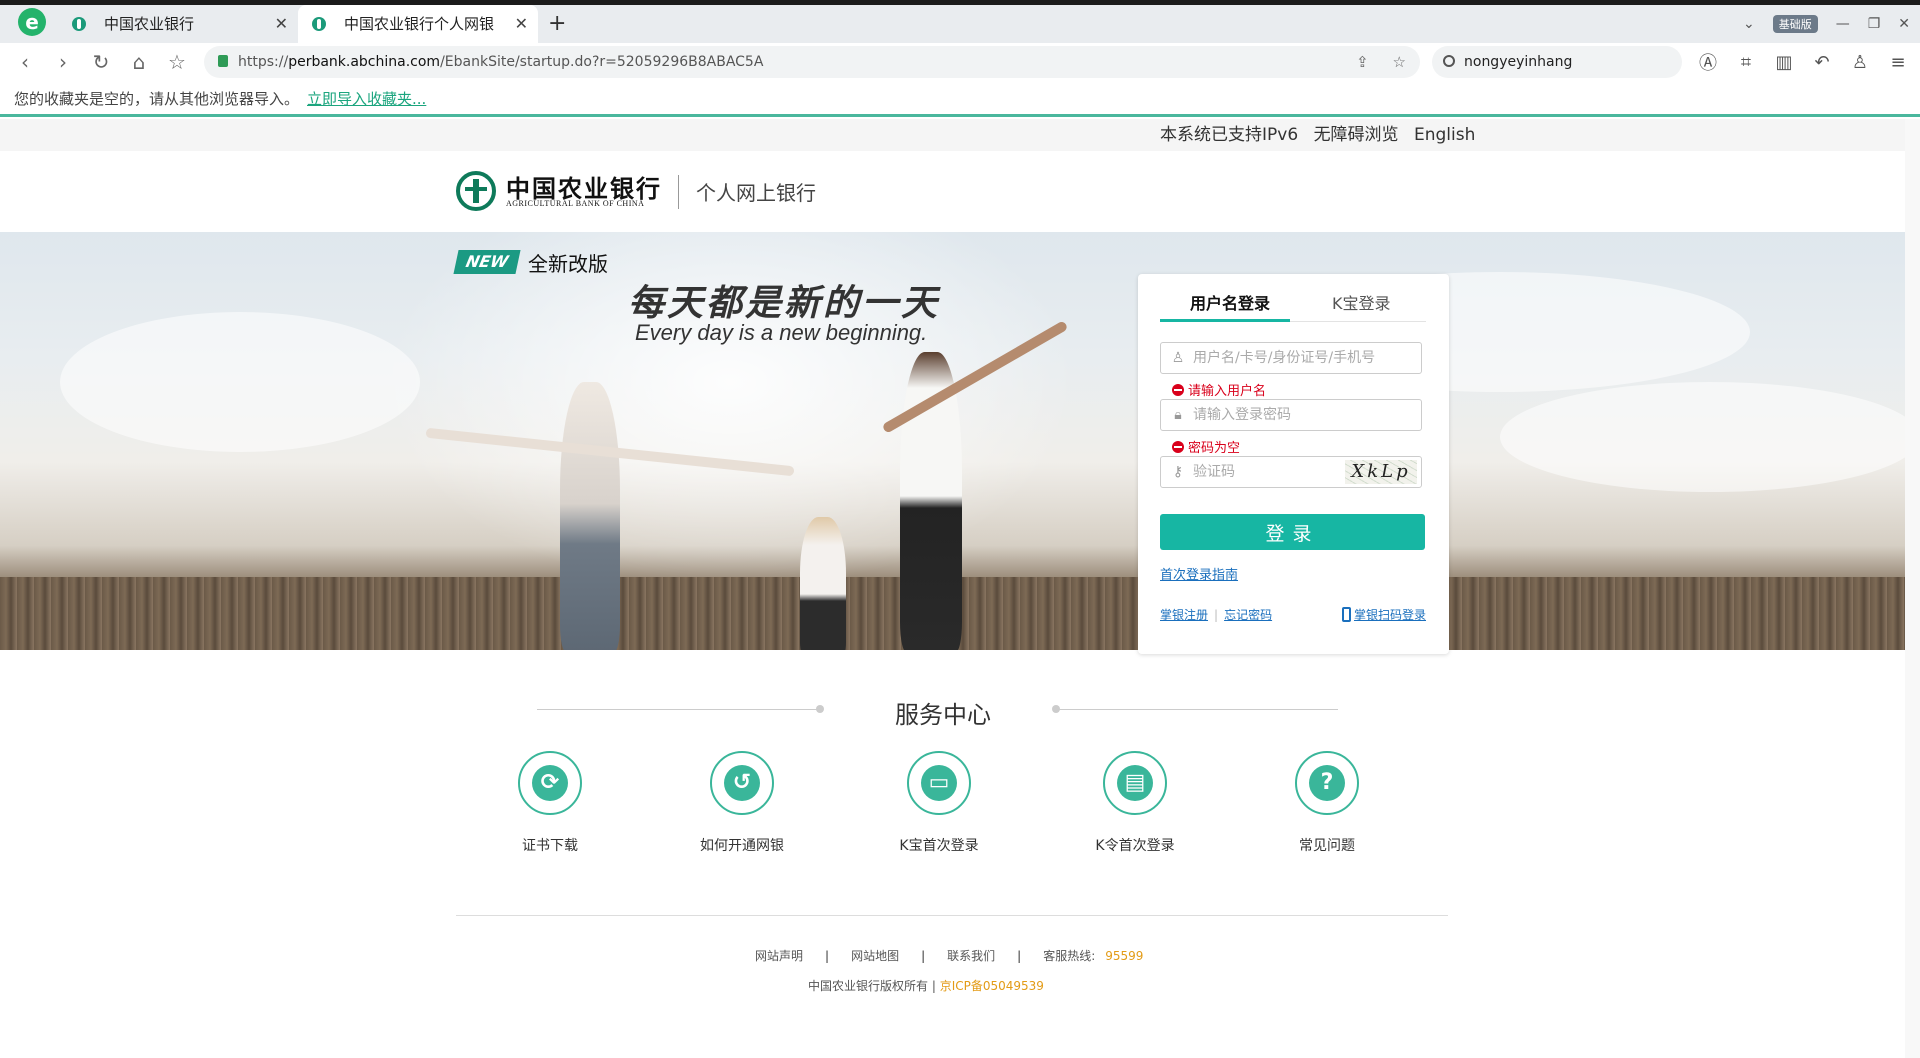 The height and width of the screenshot is (1058, 1920). I want to click on hotline-number: 95599, so click(1124, 956).